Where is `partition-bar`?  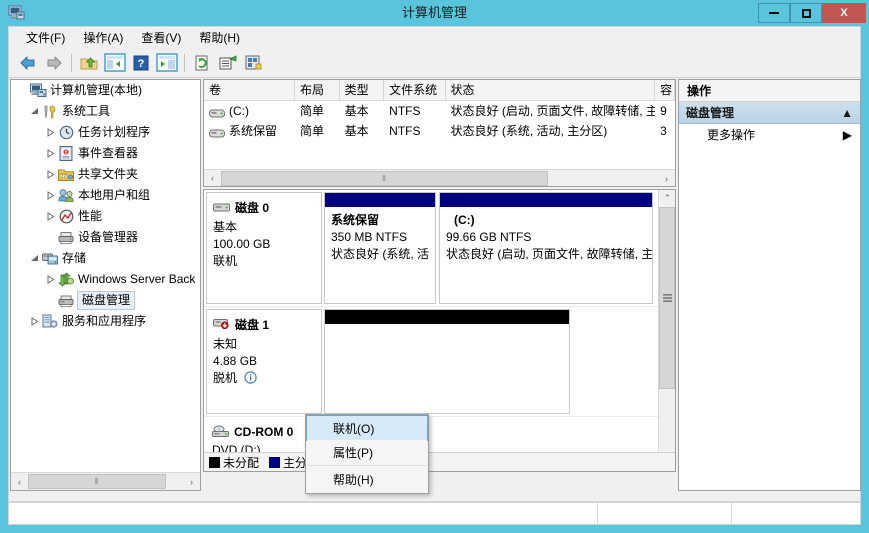 partition-bar is located at coordinates (546, 200).